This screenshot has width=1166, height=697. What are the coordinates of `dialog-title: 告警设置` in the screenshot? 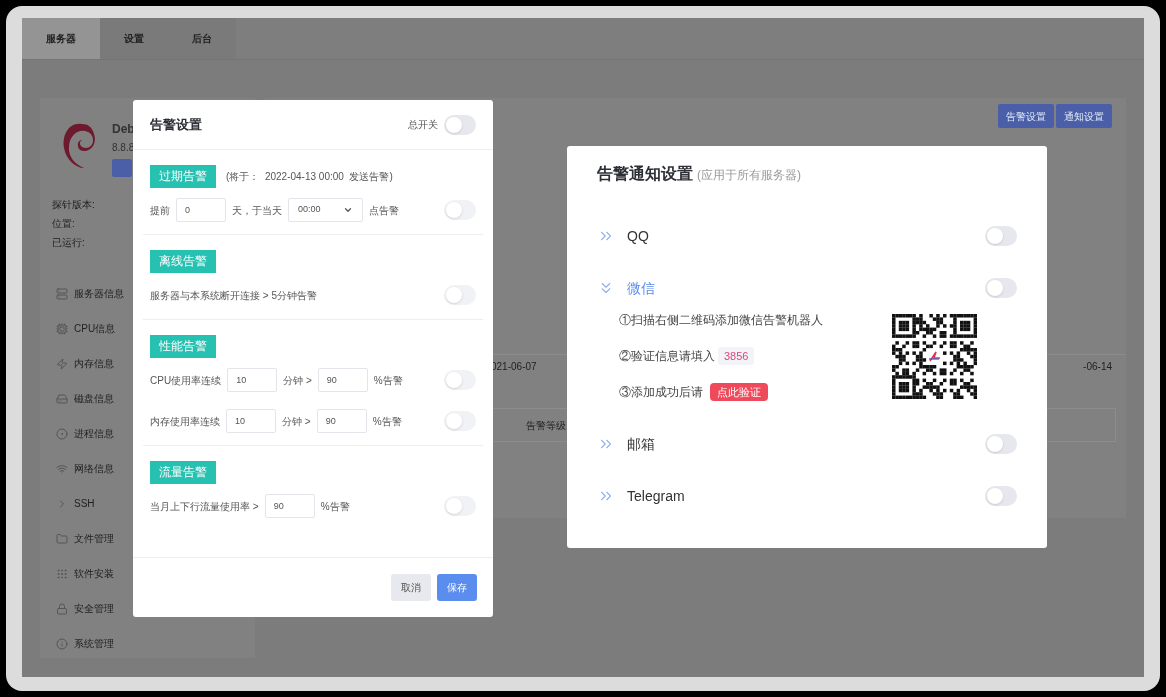 It's located at (176, 124).